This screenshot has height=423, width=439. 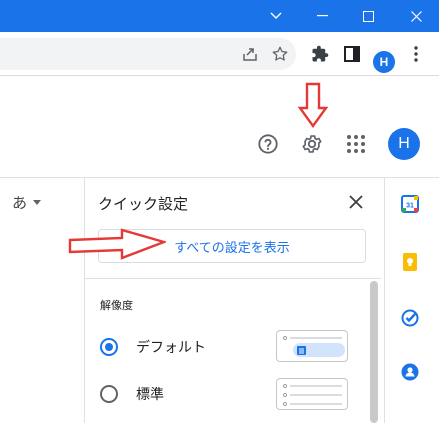 What do you see at coordinates (20, 203) in the screenshot?
I see `input-mode-label: あ` at bounding box center [20, 203].